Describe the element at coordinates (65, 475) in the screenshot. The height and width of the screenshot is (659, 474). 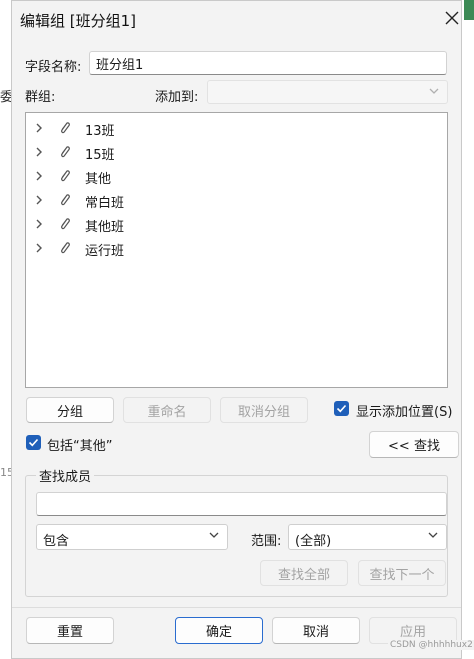
I see `find-members-title: 查找成员` at that location.